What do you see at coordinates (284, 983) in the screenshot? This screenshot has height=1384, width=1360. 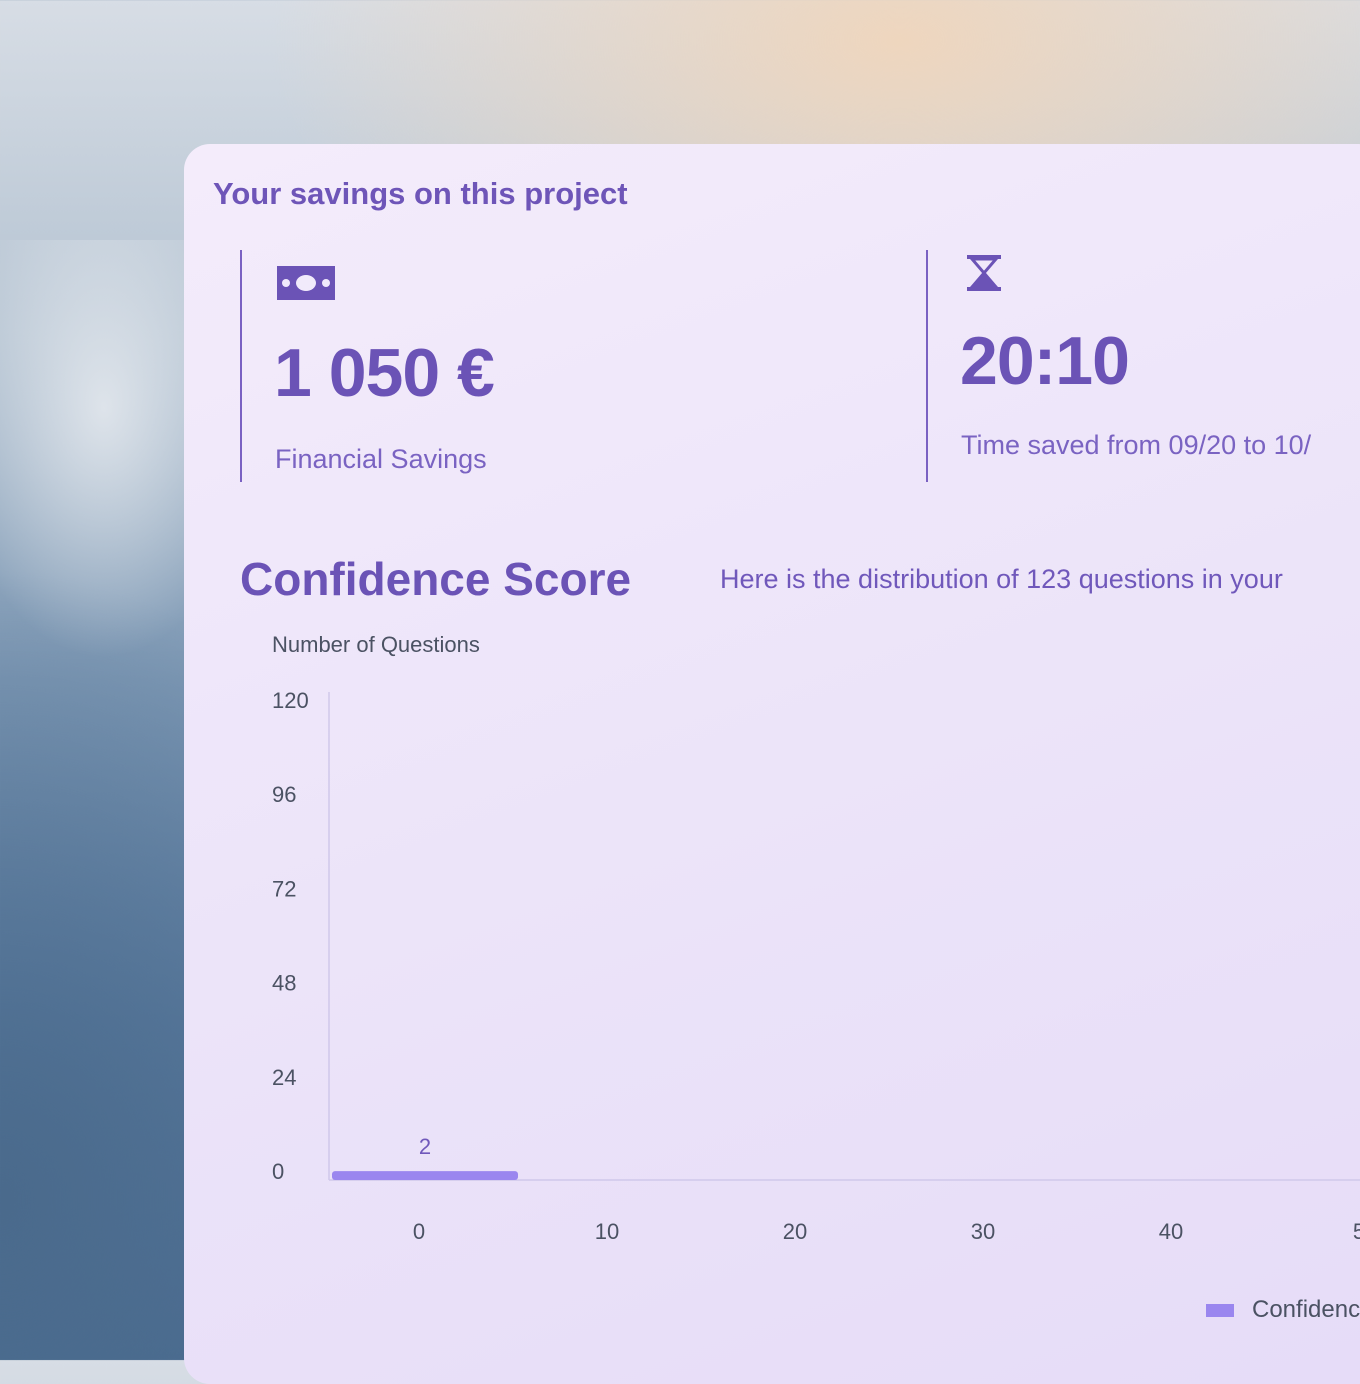 I see `y-tick-label: 48` at bounding box center [284, 983].